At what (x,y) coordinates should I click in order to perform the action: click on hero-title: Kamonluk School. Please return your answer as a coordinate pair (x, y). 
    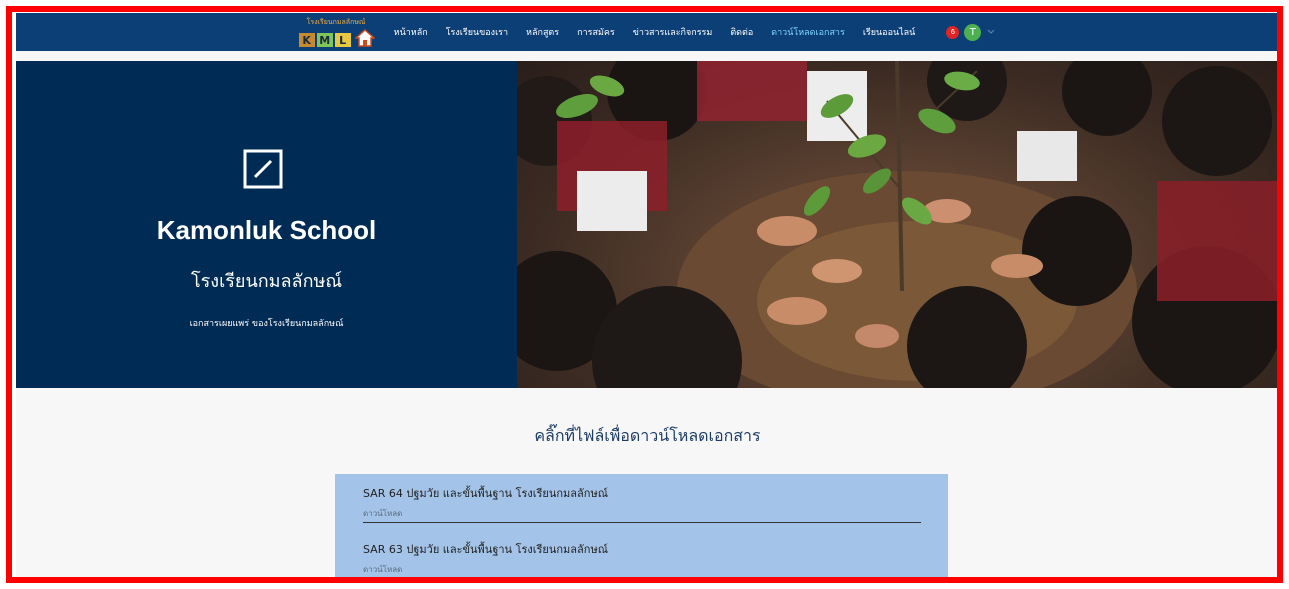
    Looking at the image, I should click on (266, 230).